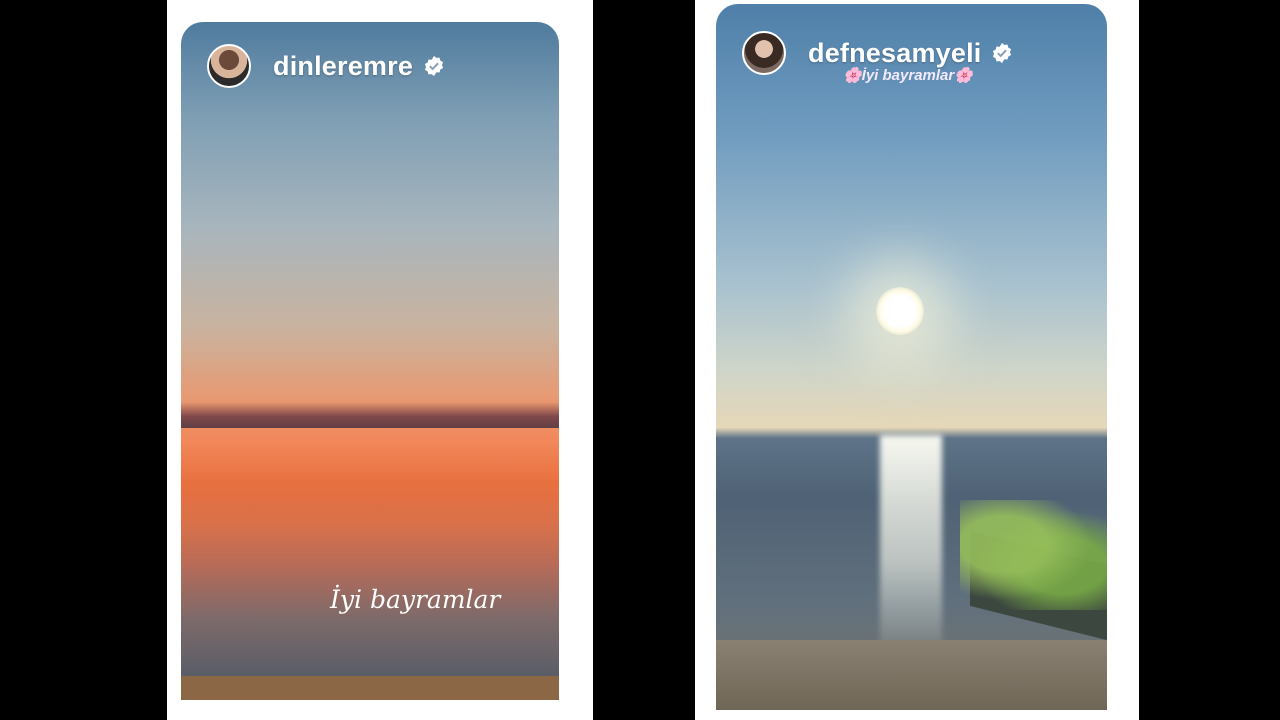 Image resolution: width=1280 pixels, height=720 pixels. Describe the element at coordinates (911, 540) in the screenshot. I see `sun-reflection` at that location.